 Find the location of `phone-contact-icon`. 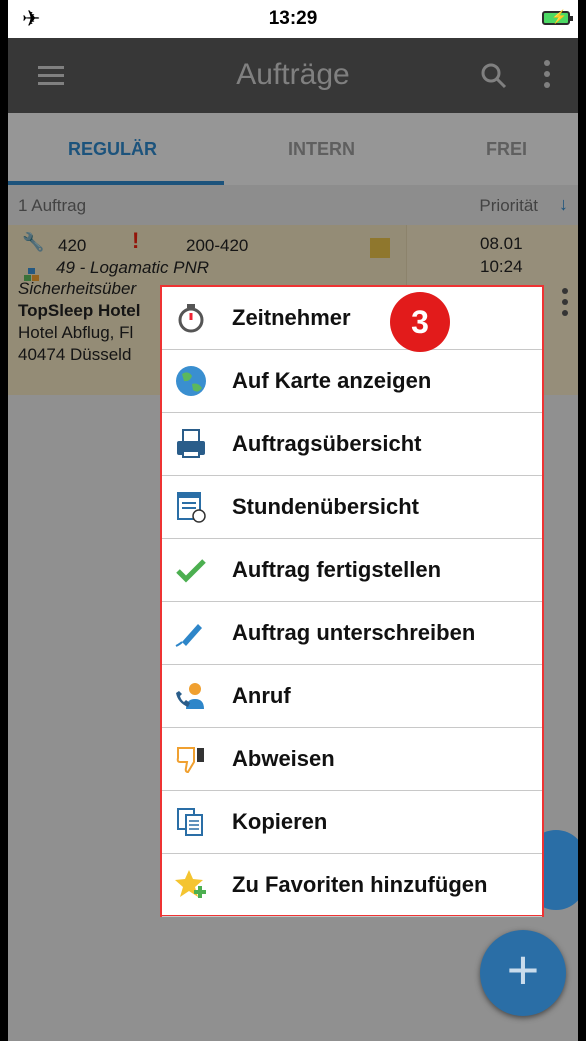

phone-contact-icon is located at coordinates (190, 696).